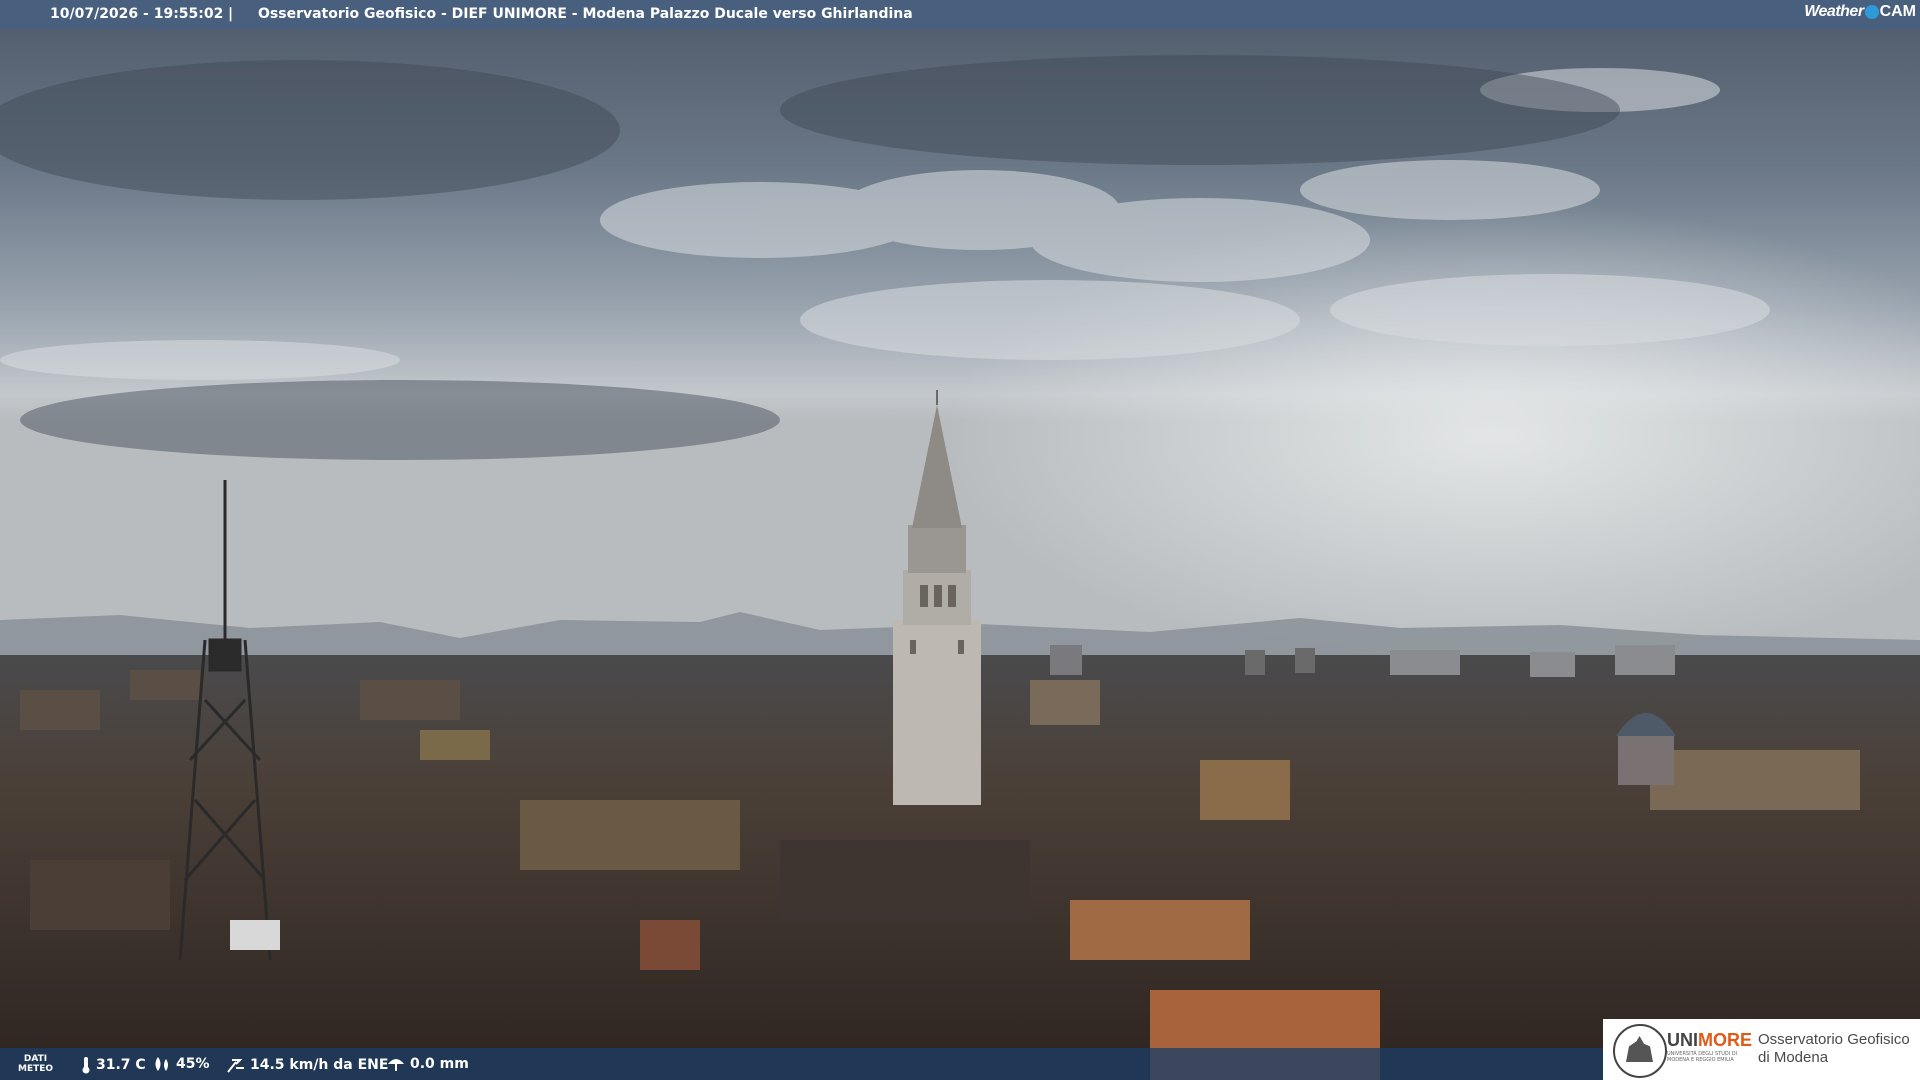  What do you see at coordinates (86, 1065) in the screenshot?
I see `thermometer-icon` at bounding box center [86, 1065].